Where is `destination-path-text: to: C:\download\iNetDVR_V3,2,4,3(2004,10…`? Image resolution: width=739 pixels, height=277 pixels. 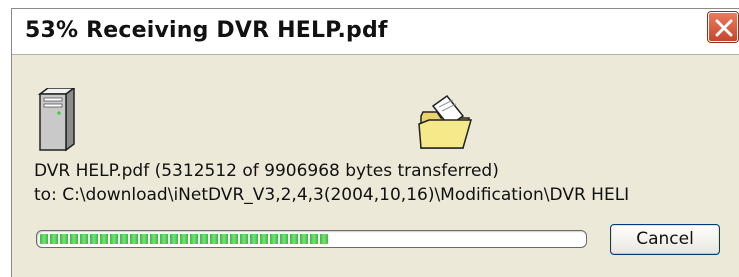
destination-path-text: to: C:\download\iNetDVR_V3,2,4,3(2004,10… is located at coordinates (332, 195).